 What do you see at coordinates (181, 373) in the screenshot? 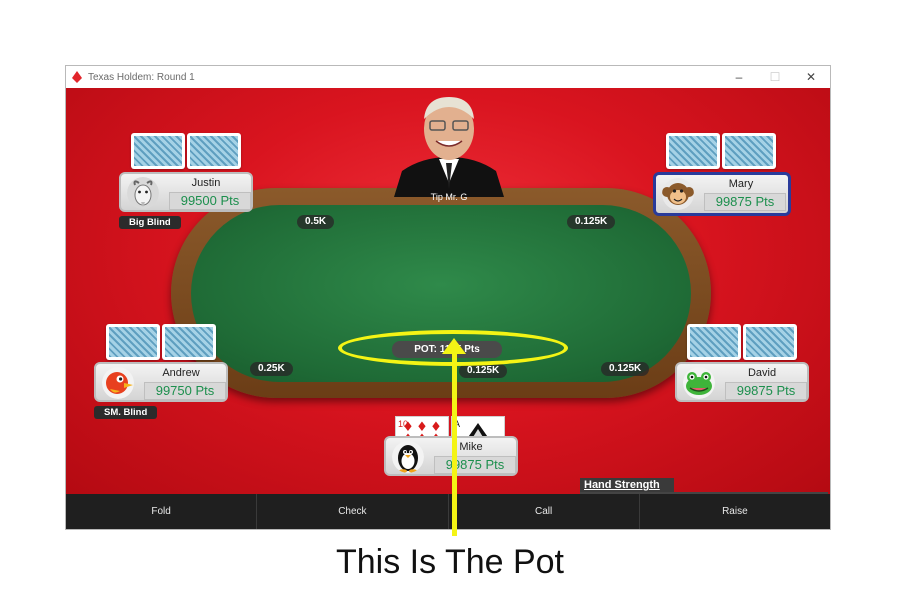
I see `player-name: Andrew` at bounding box center [181, 373].